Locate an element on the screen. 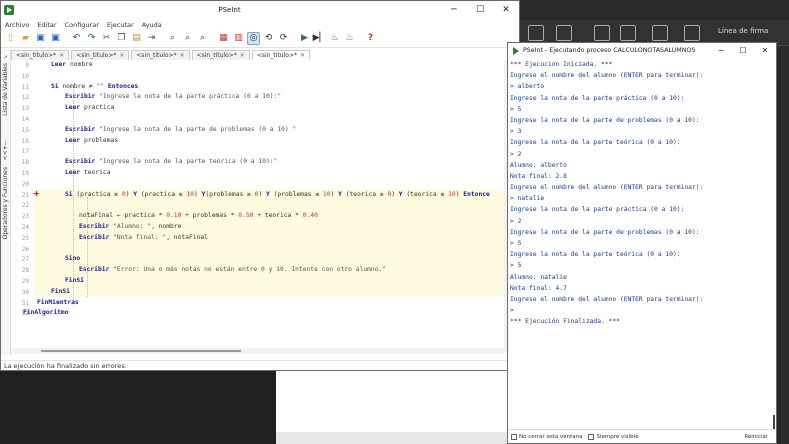  code-line: Sino is located at coordinates (73, 259).